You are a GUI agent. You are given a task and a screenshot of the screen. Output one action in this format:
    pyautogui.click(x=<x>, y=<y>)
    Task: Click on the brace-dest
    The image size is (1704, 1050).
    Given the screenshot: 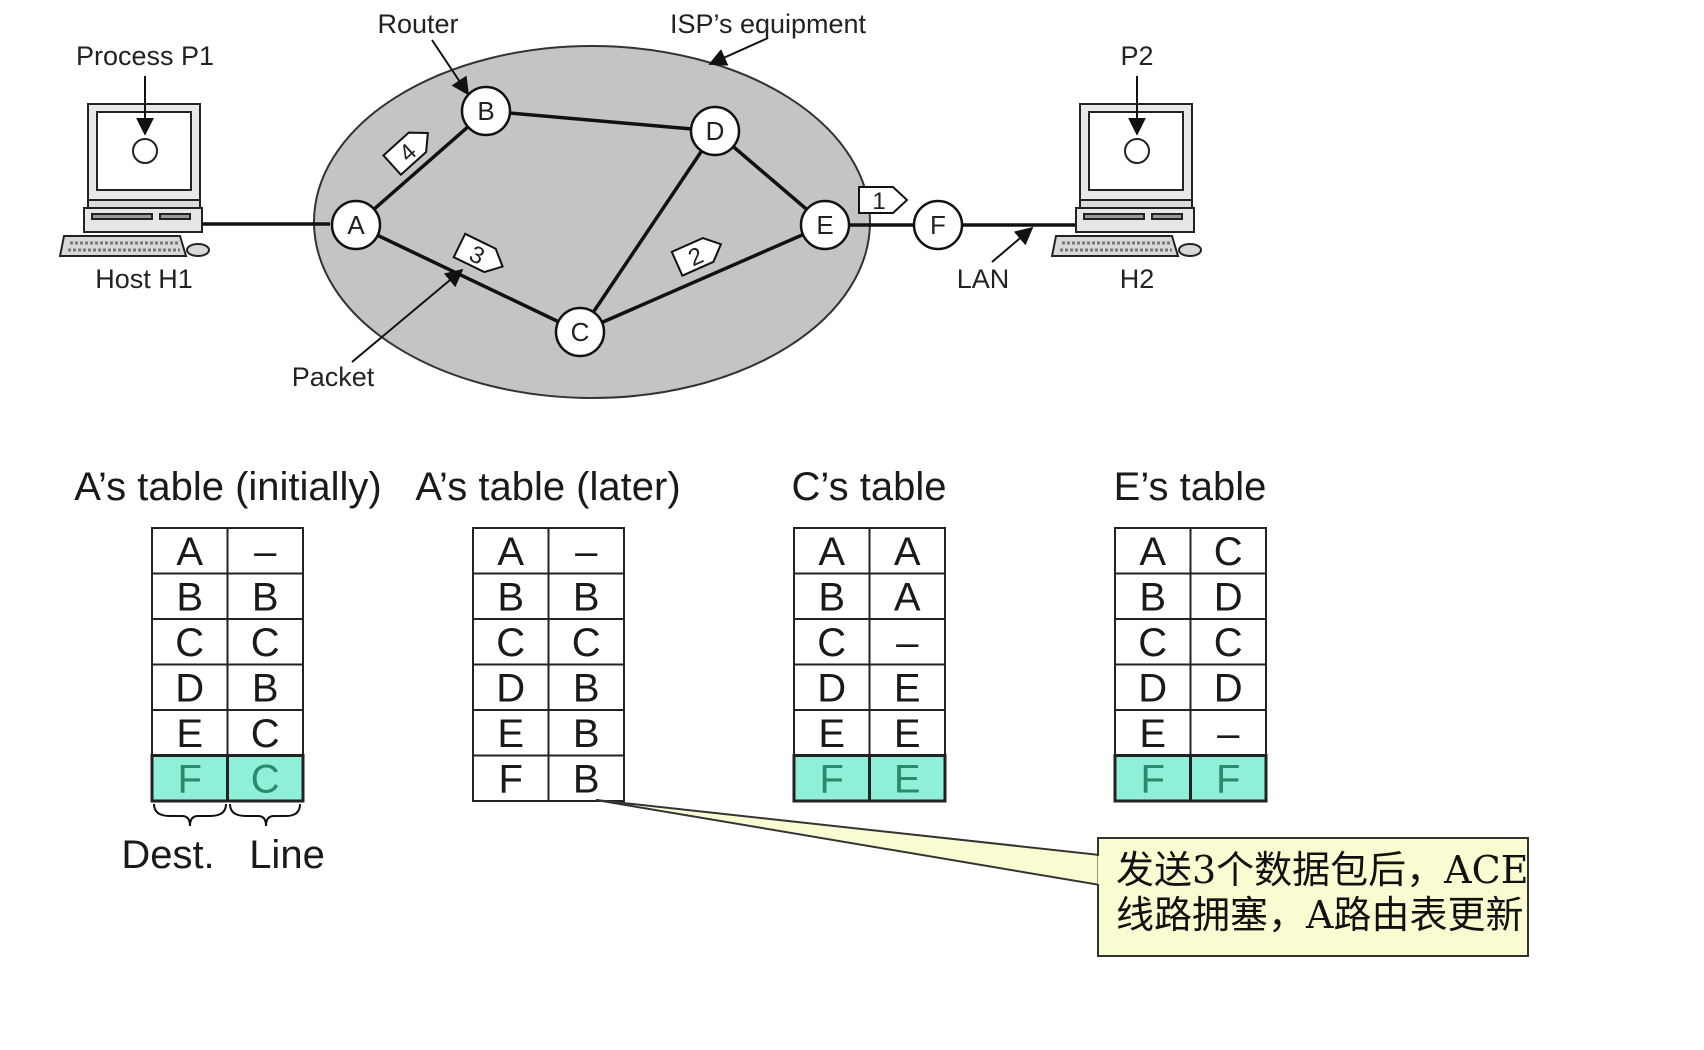 What is the action you would take?
    pyautogui.click(x=190, y=815)
    